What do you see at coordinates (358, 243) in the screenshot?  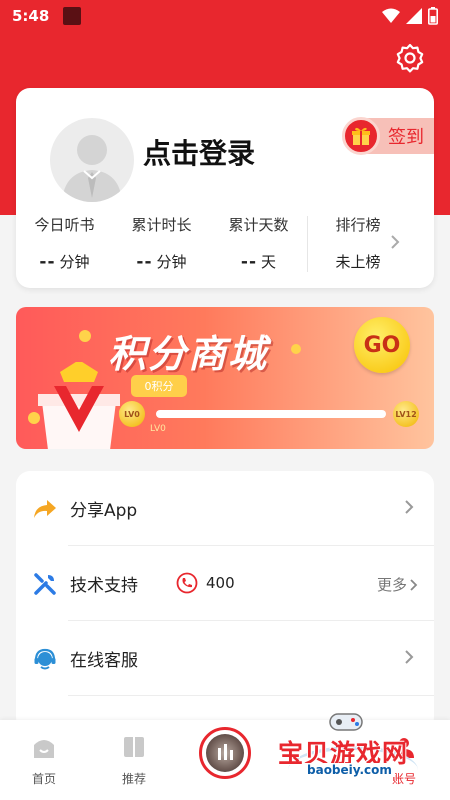 I see `ranking-entry: 排行榜 未上榜` at bounding box center [358, 243].